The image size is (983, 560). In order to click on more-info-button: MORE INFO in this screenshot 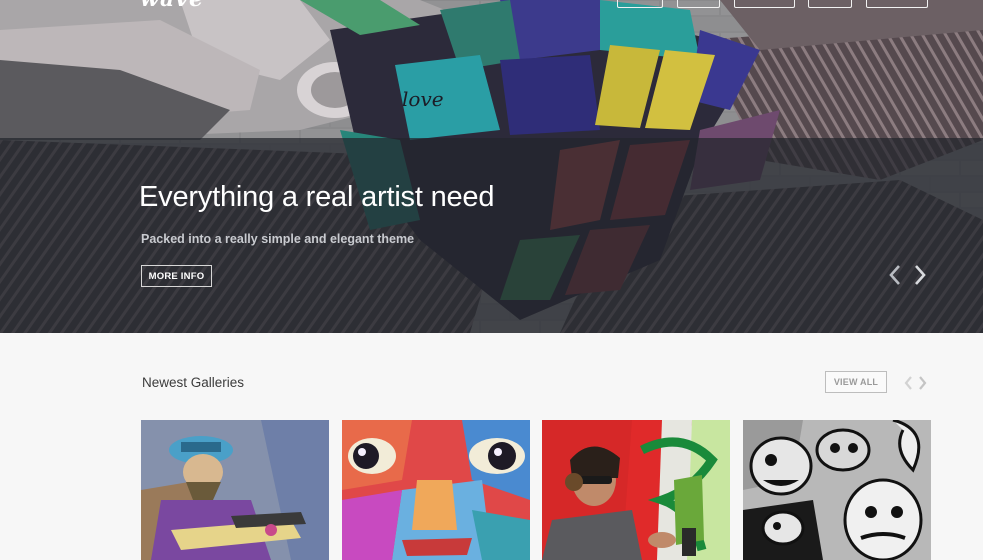, I will do `click(176, 276)`.